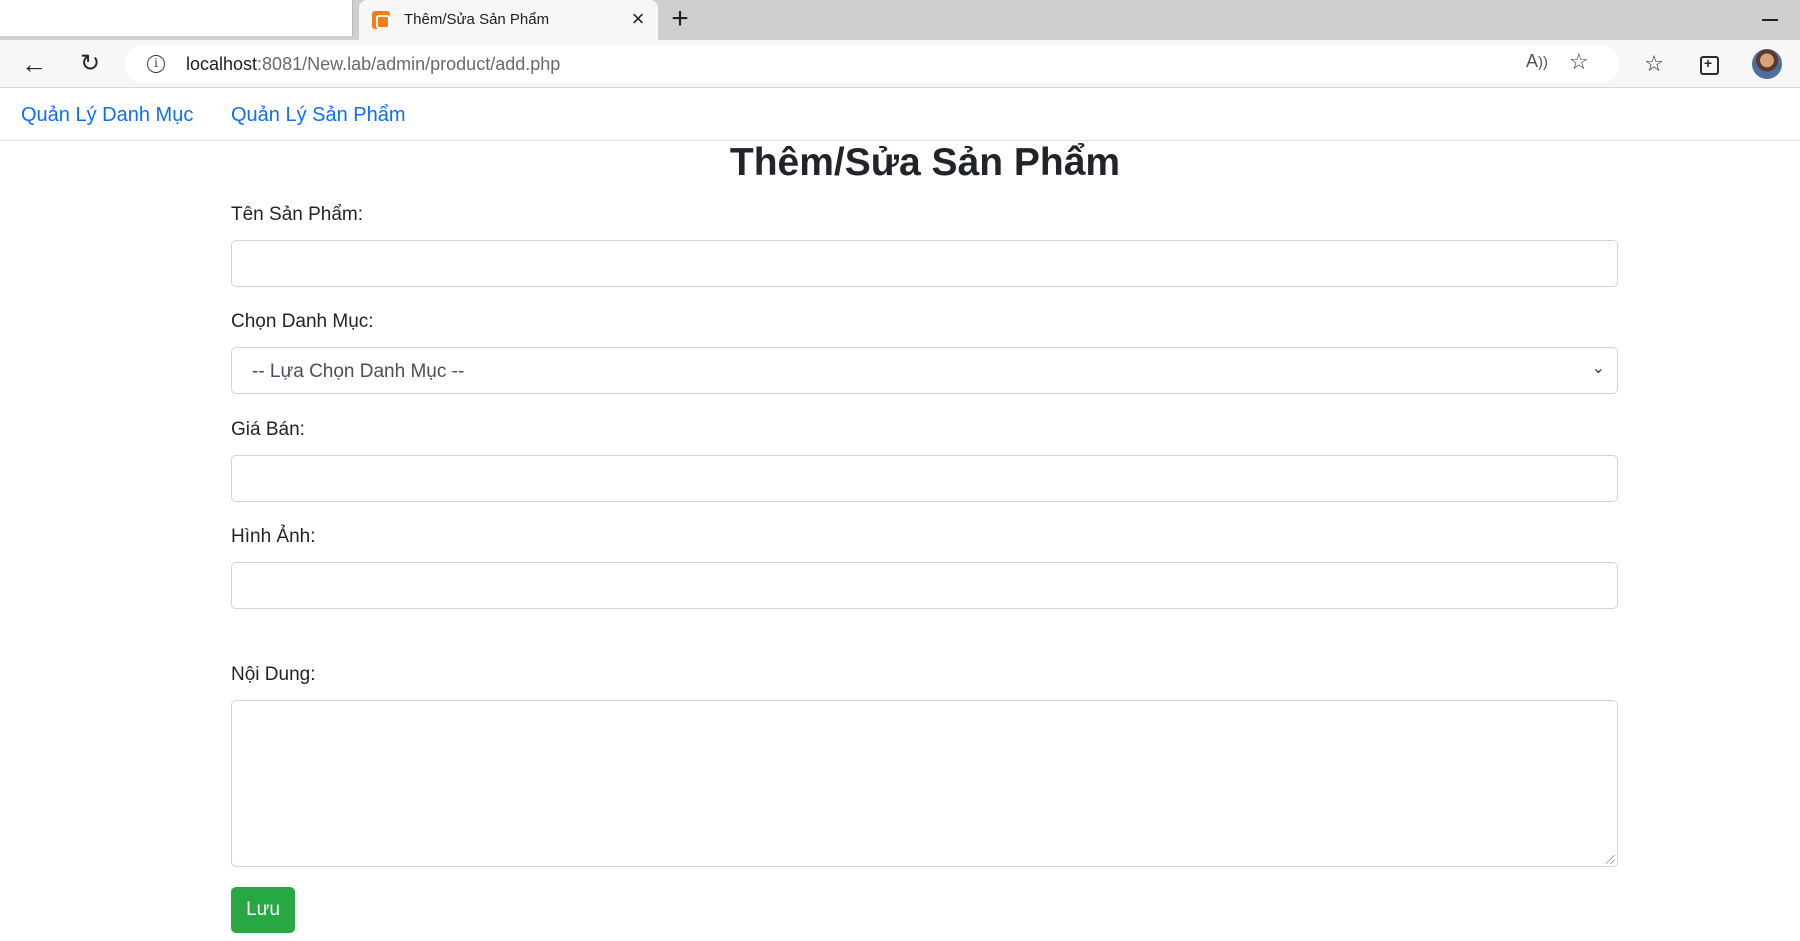 This screenshot has height=941, width=1800. What do you see at coordinates (1654, 64) in the screenshot?
I see `favorites-icon: ☆` at bounding box center [1654, 64].